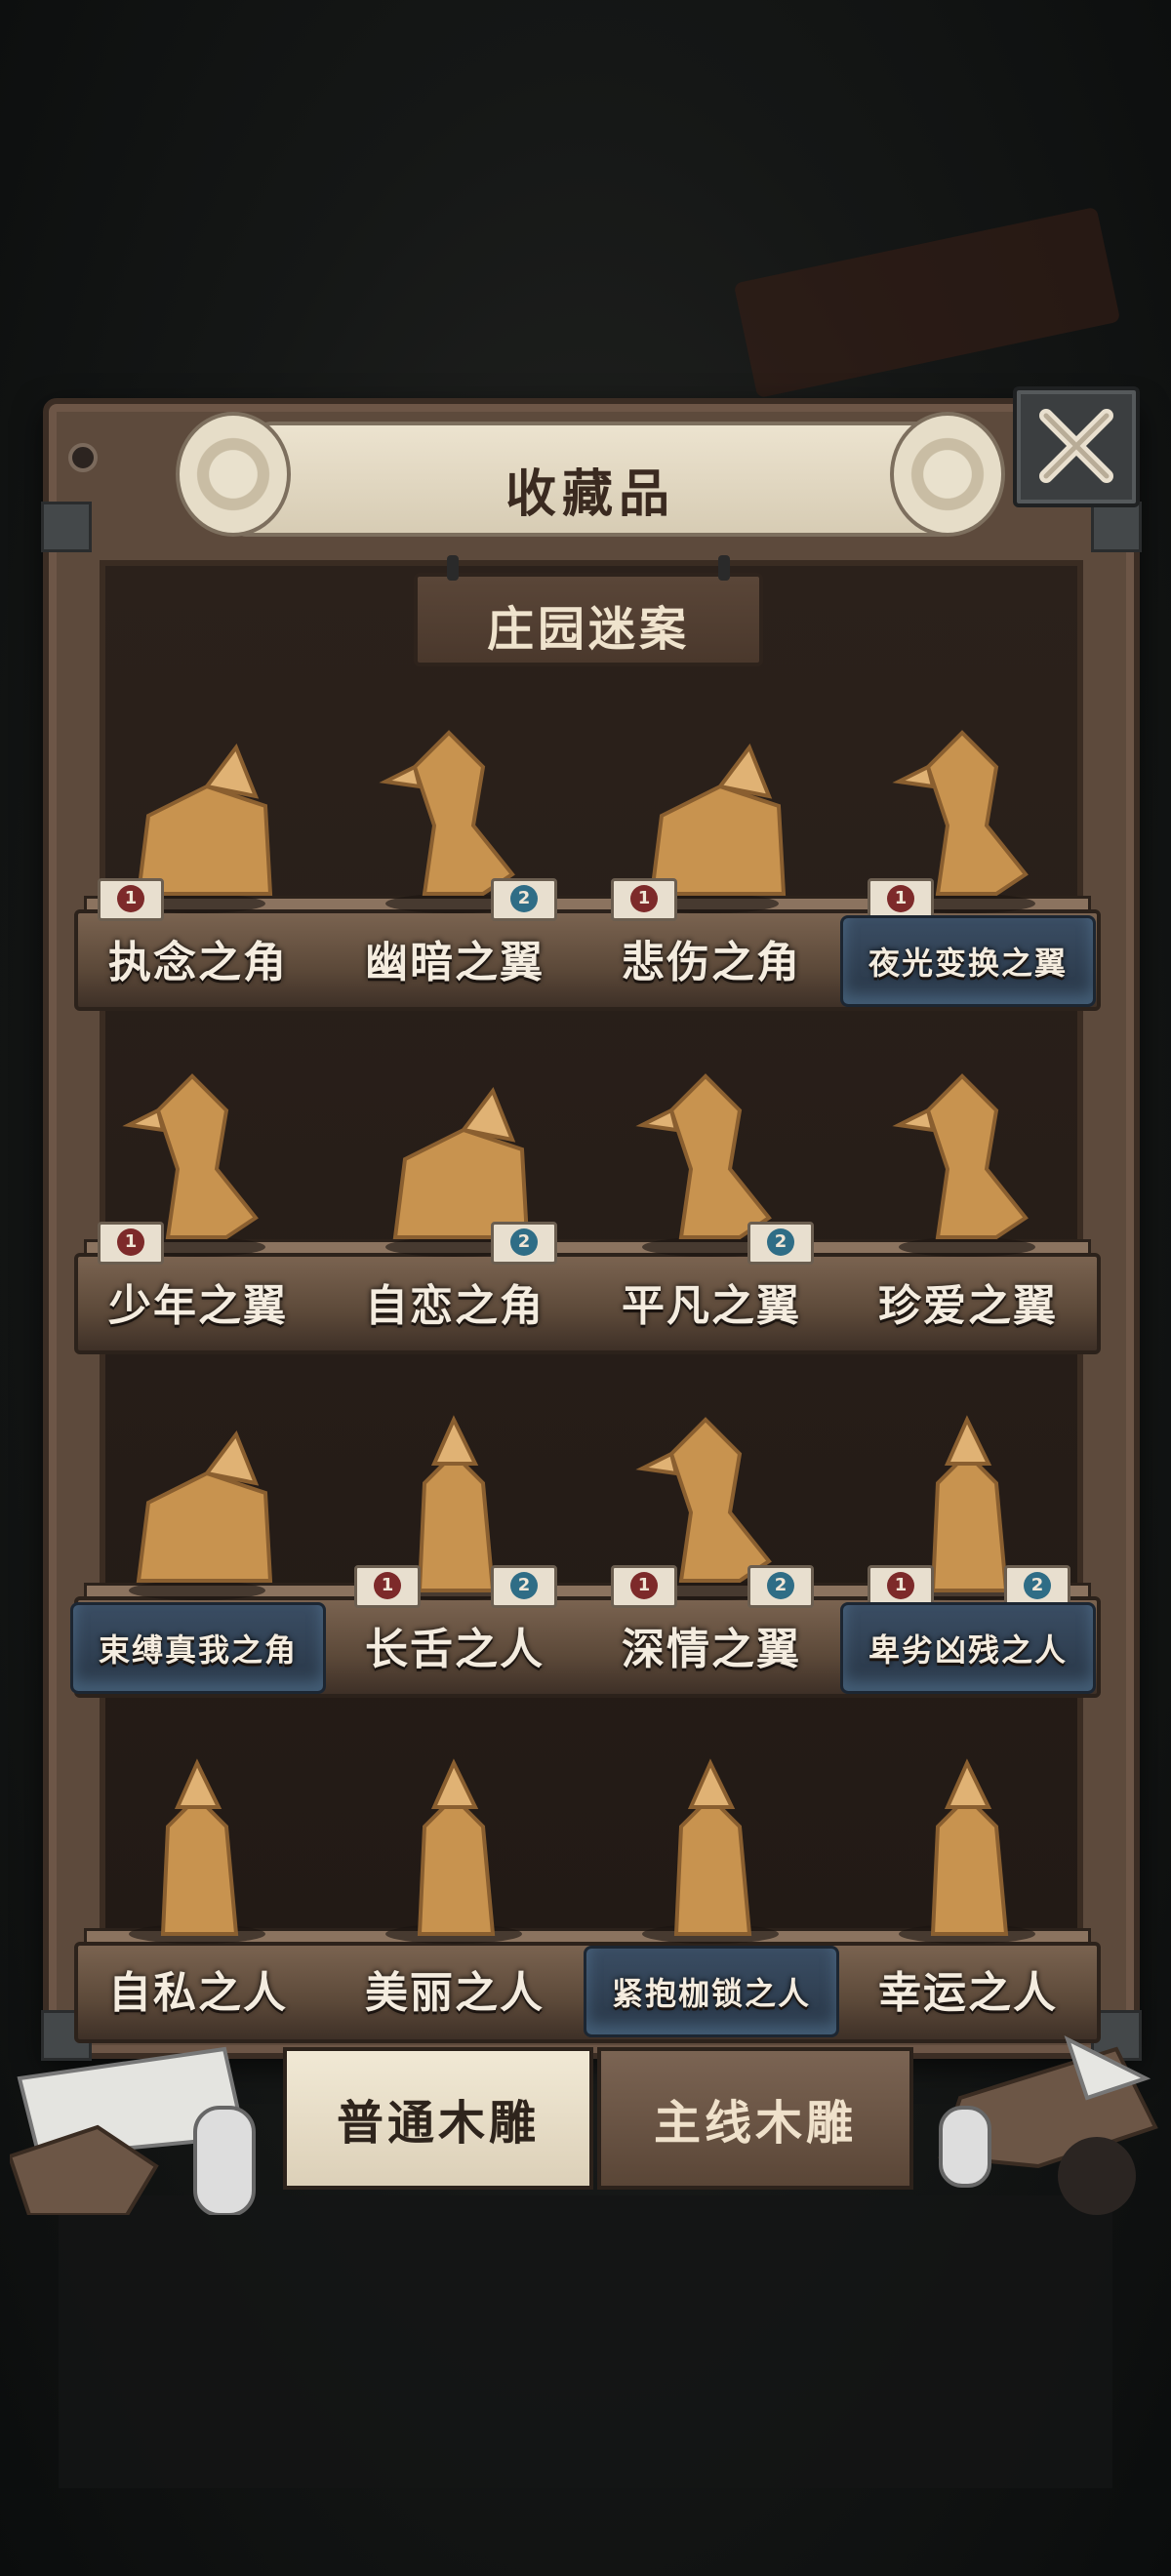  I want to click on name-plate: 幸运之人, so click(968, 1989).